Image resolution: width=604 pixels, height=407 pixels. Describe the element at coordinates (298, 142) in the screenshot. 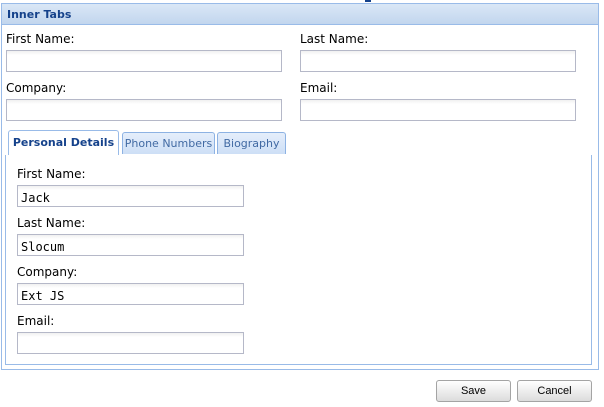

I see `tab-strip: Personal Details Phone Numbers Biography` at that location.